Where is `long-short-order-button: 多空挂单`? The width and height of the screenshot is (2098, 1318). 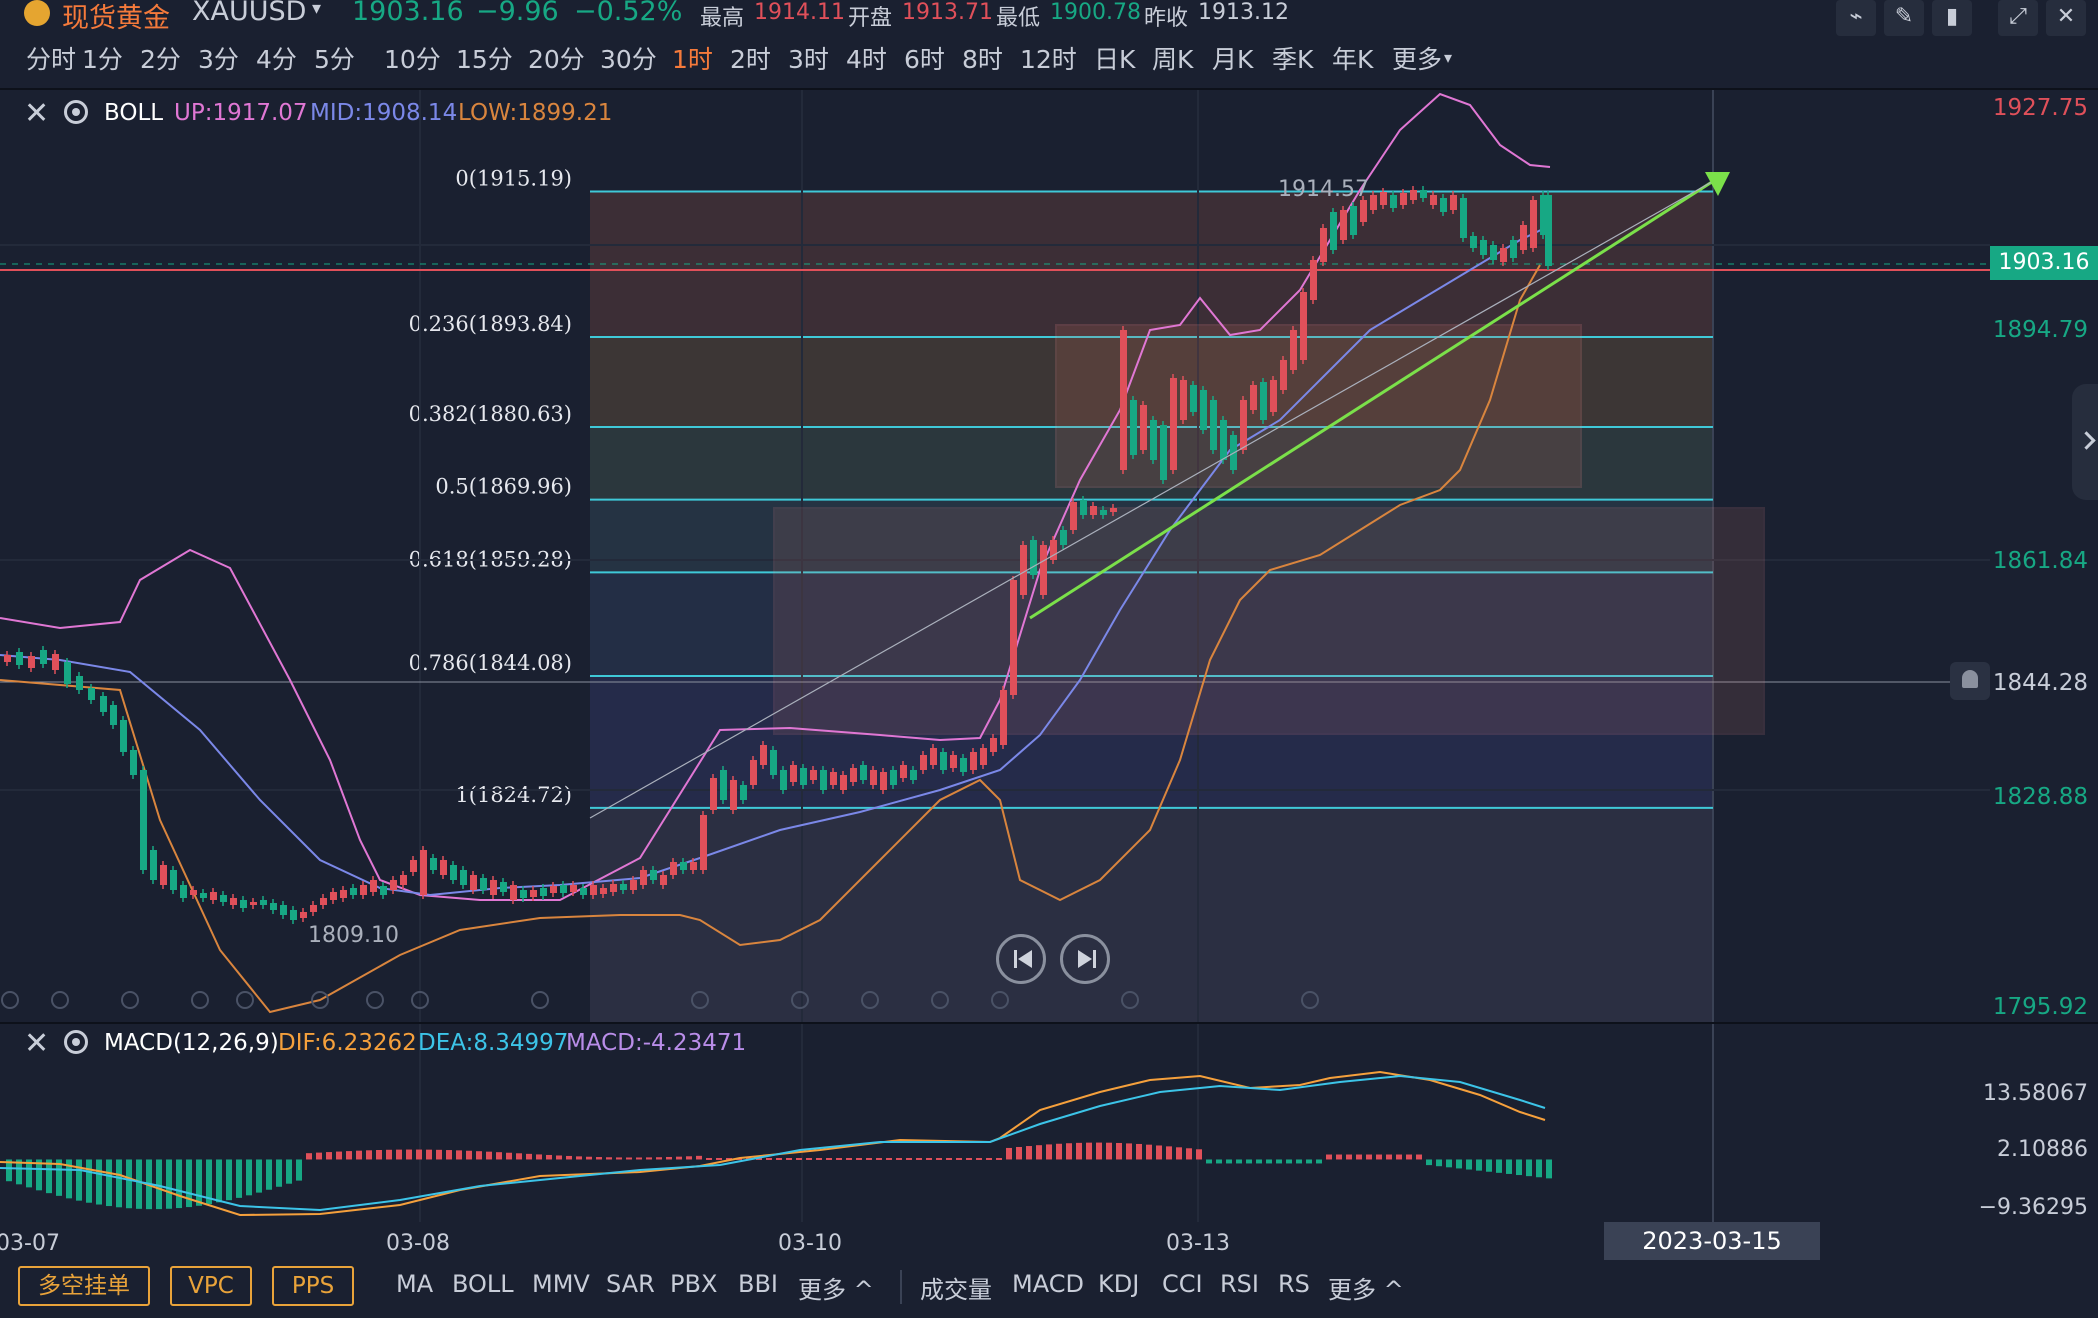
long-short-order-button: 多空挂单 is located at coordinates (84, 1286).